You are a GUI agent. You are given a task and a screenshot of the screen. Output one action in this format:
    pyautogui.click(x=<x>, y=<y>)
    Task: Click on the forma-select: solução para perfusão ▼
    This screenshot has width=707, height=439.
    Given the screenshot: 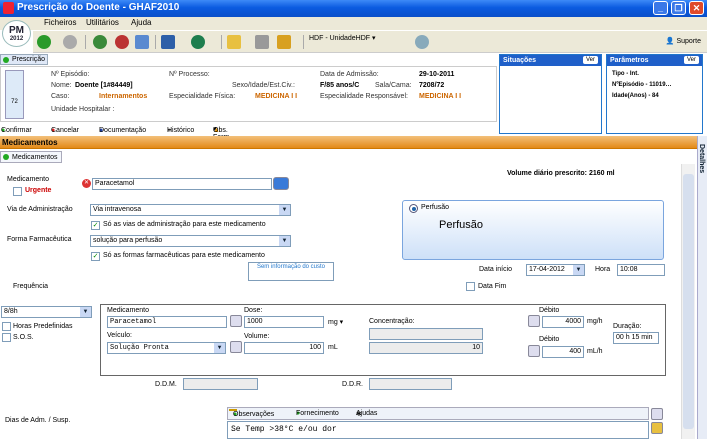 What is the action you would take?
    pyautogui.click(x=190, y=241)
    